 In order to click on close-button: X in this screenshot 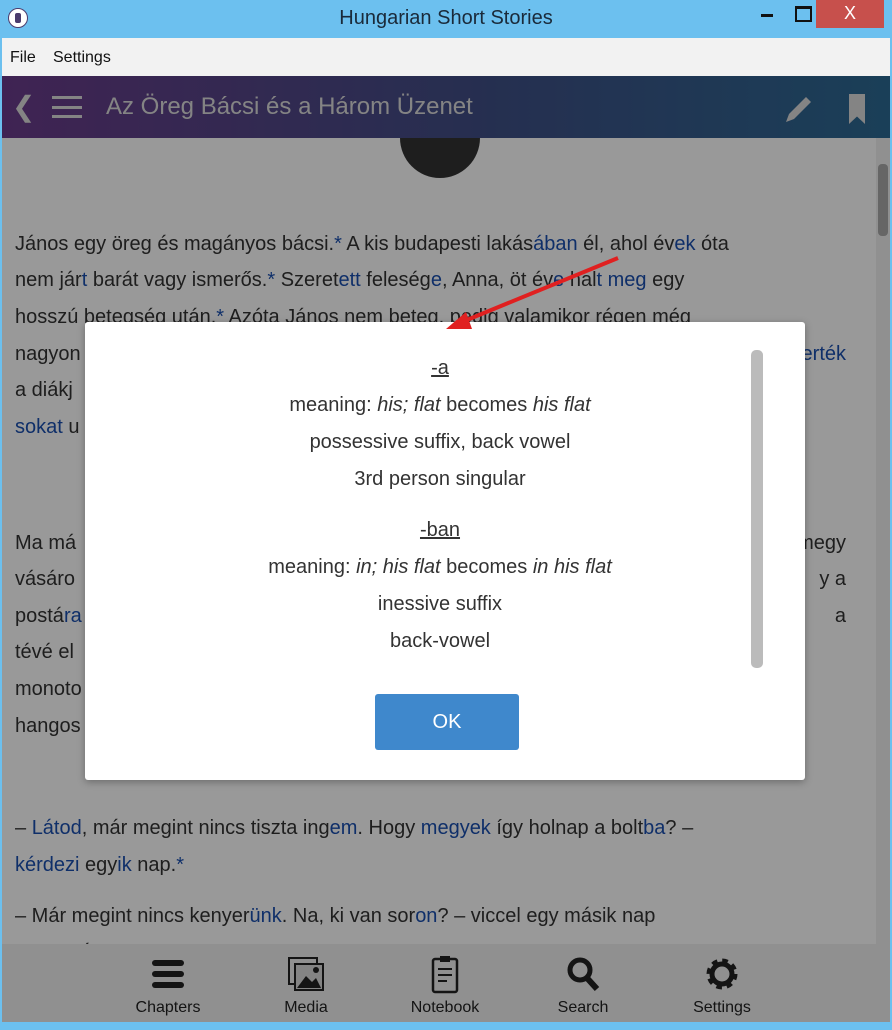, I will do `click(850, 14)`.